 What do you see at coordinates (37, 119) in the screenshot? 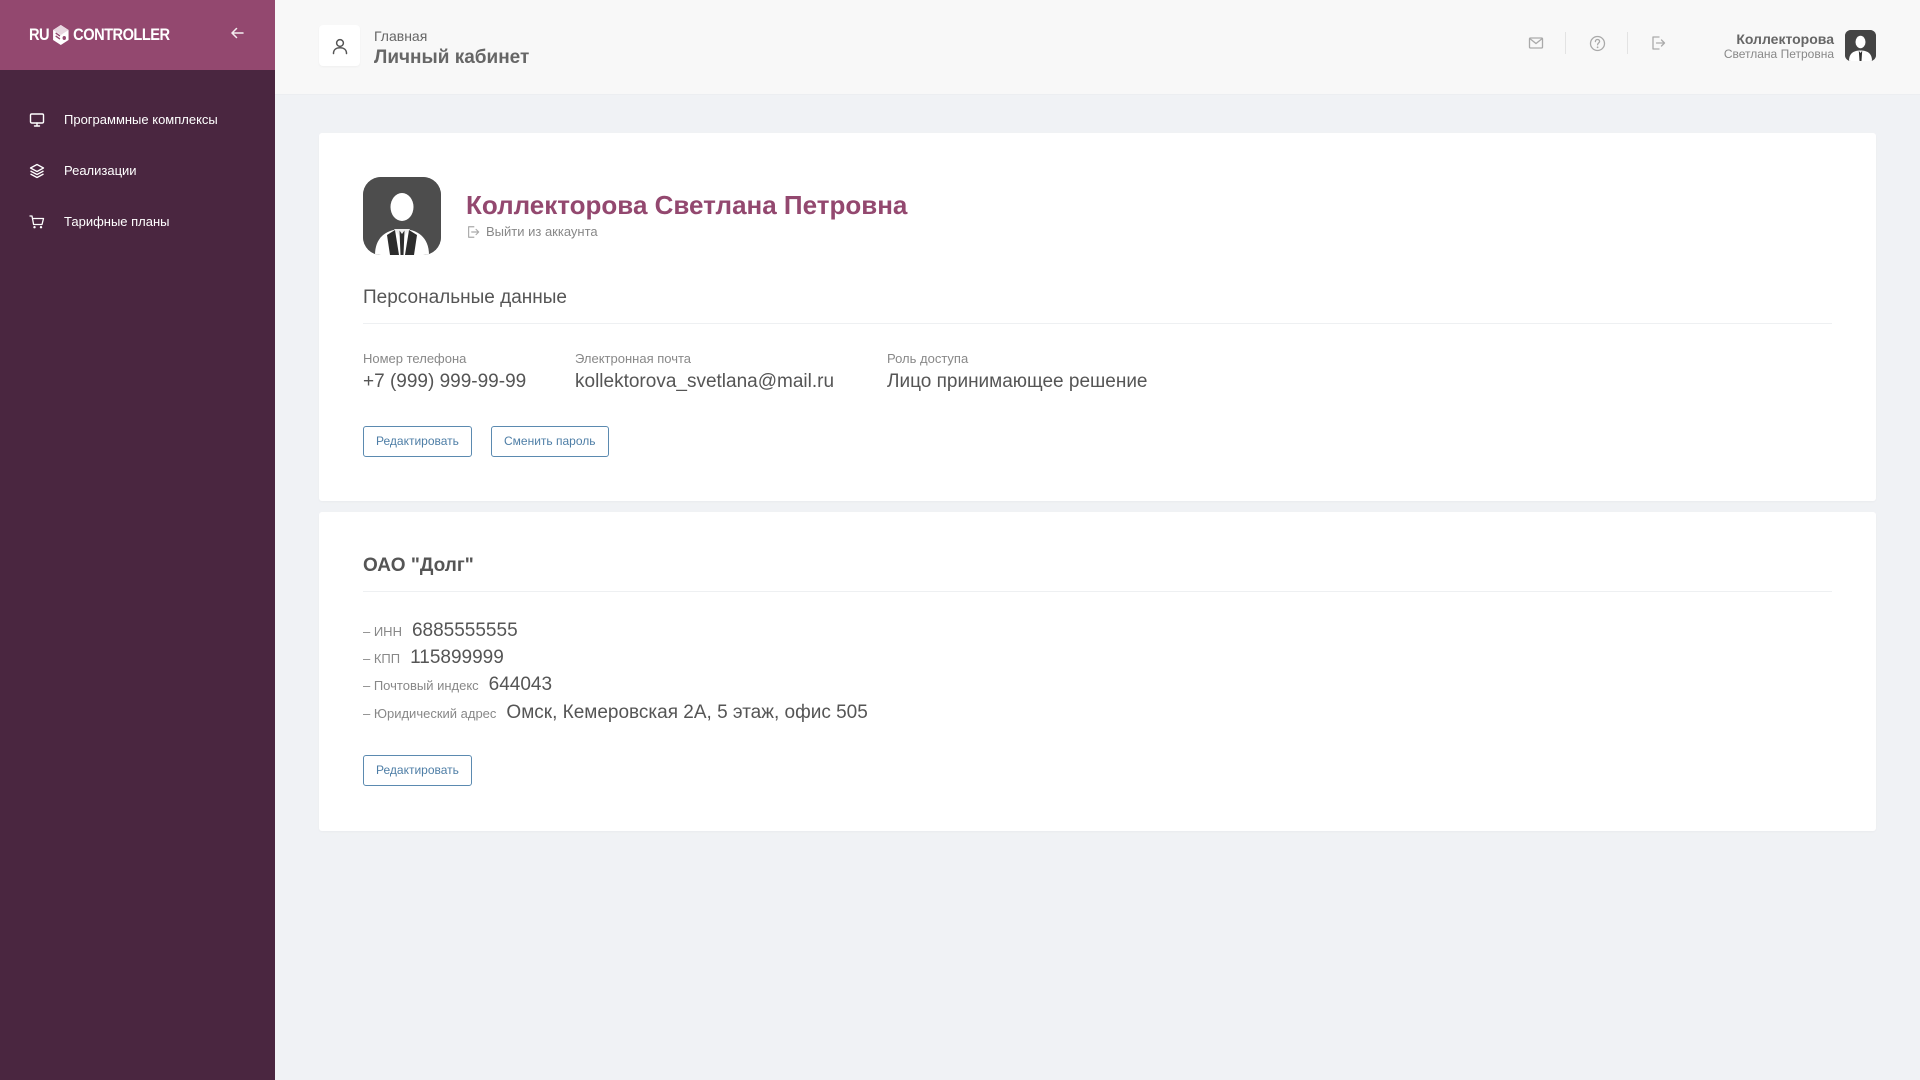
I see `monitor-icon` at bounding box center [37, 119].